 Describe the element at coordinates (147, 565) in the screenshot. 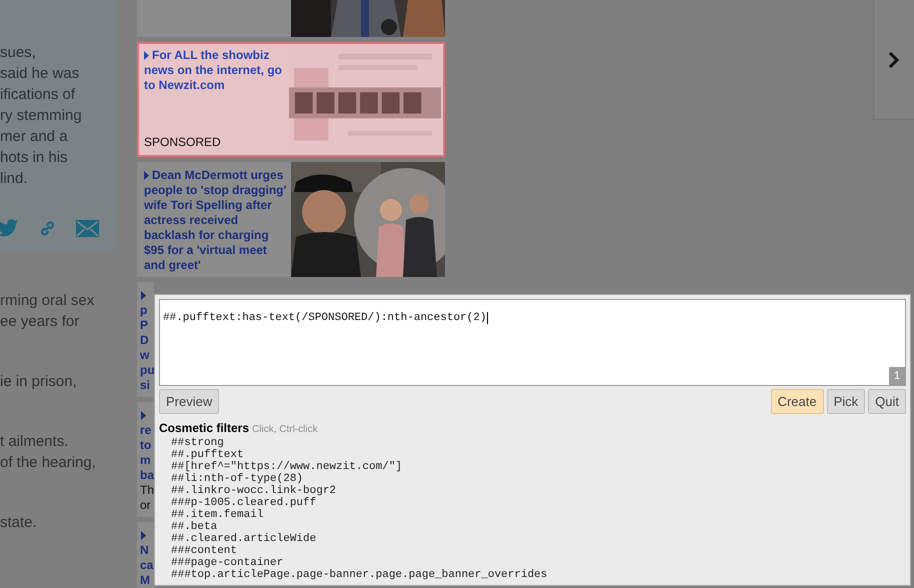

I see `puff-headline: N ca M` at that location.